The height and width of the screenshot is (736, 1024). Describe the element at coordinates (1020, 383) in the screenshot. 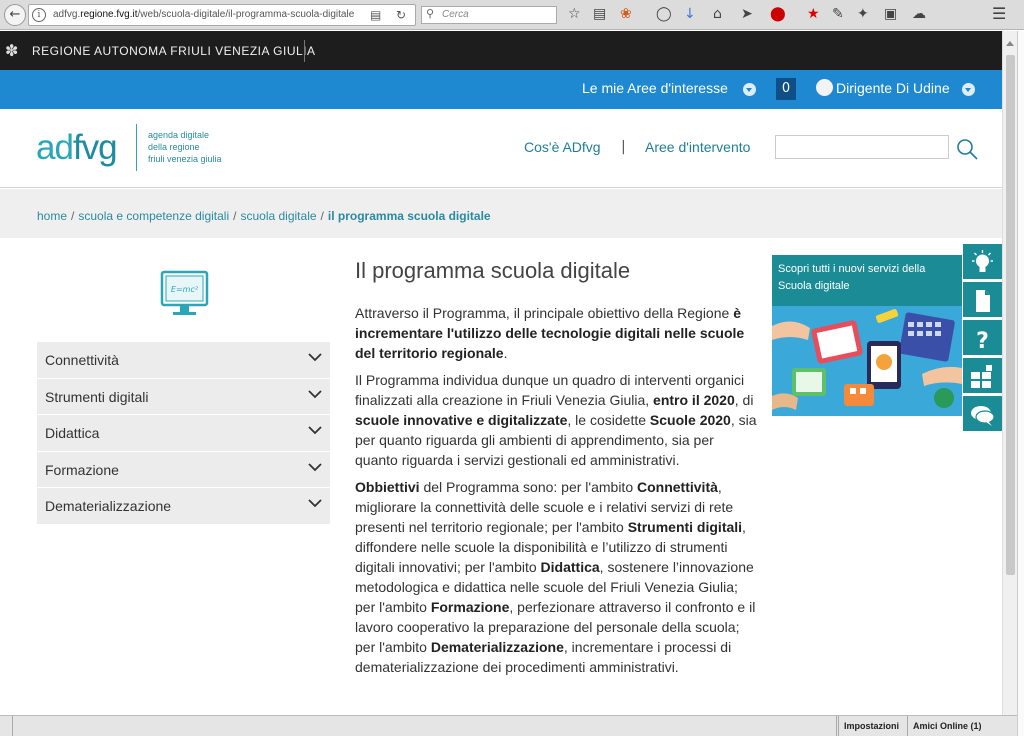

I see `side-panel-edge` at that location.